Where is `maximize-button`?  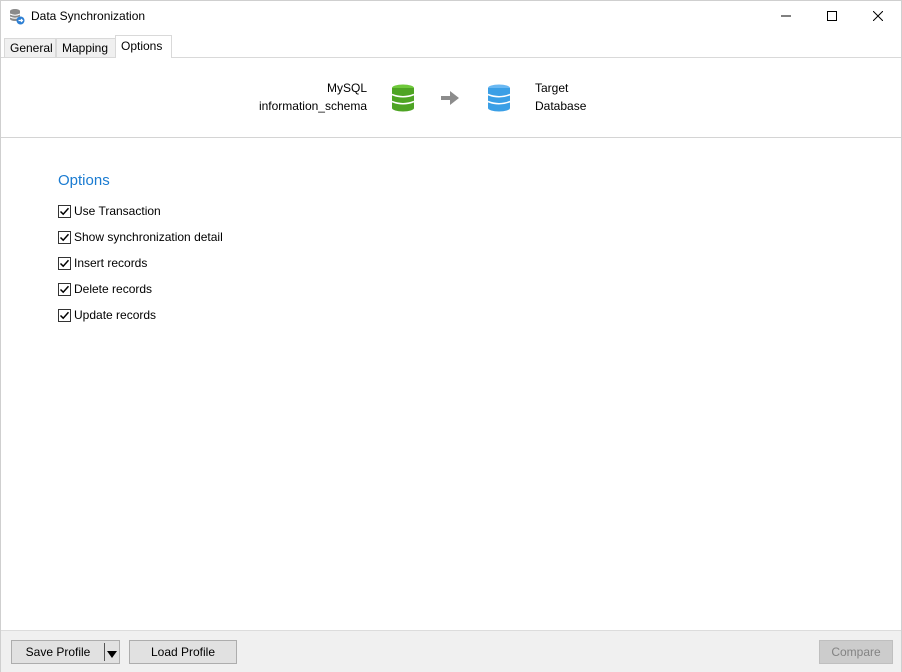
maximize-button is located at coordinates (832, 16).